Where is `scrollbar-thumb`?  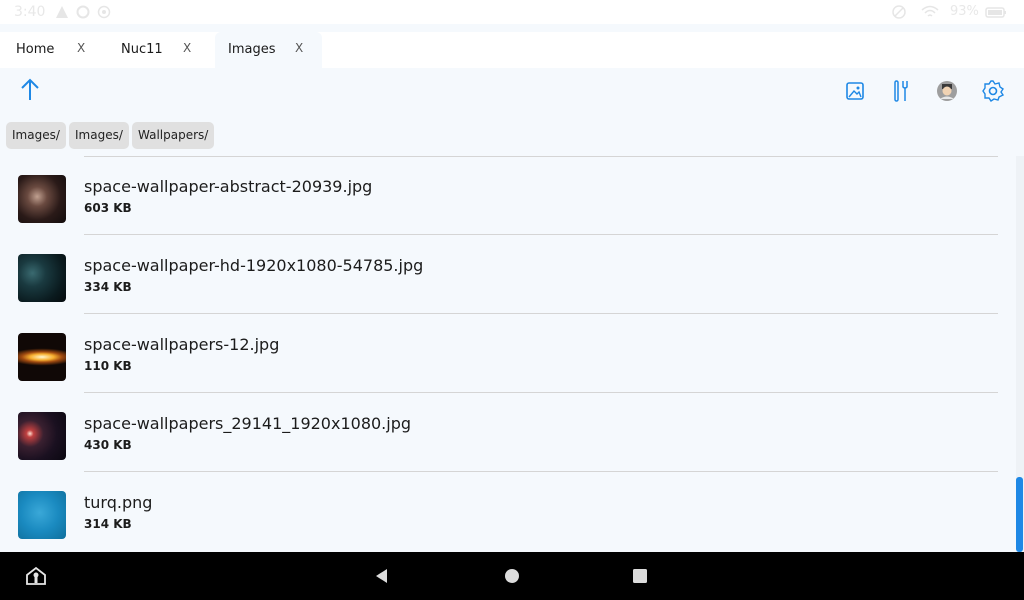
scrollbar-thumb is located at coordinates (1019, 514).